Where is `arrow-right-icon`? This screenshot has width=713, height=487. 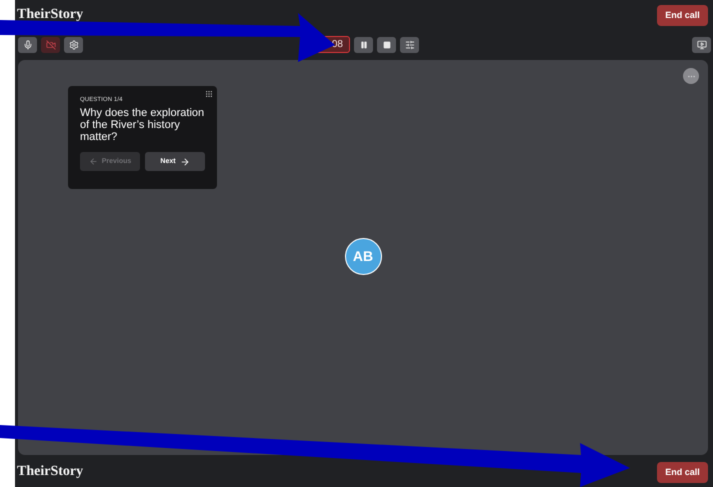 arrow-right-icon is located at coordinates (185, 161).